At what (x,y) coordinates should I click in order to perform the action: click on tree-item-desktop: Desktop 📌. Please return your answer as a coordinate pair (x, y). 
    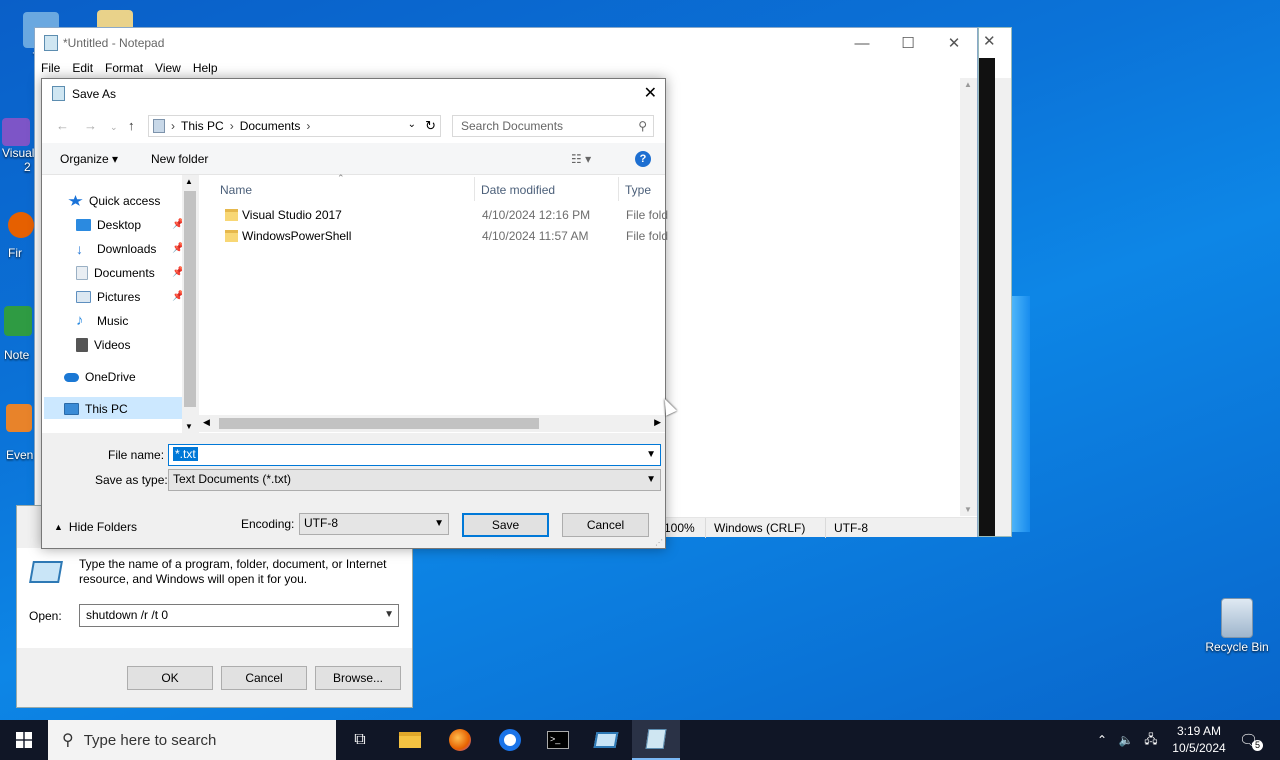
    Looking at the image, I should click on (130, 225).